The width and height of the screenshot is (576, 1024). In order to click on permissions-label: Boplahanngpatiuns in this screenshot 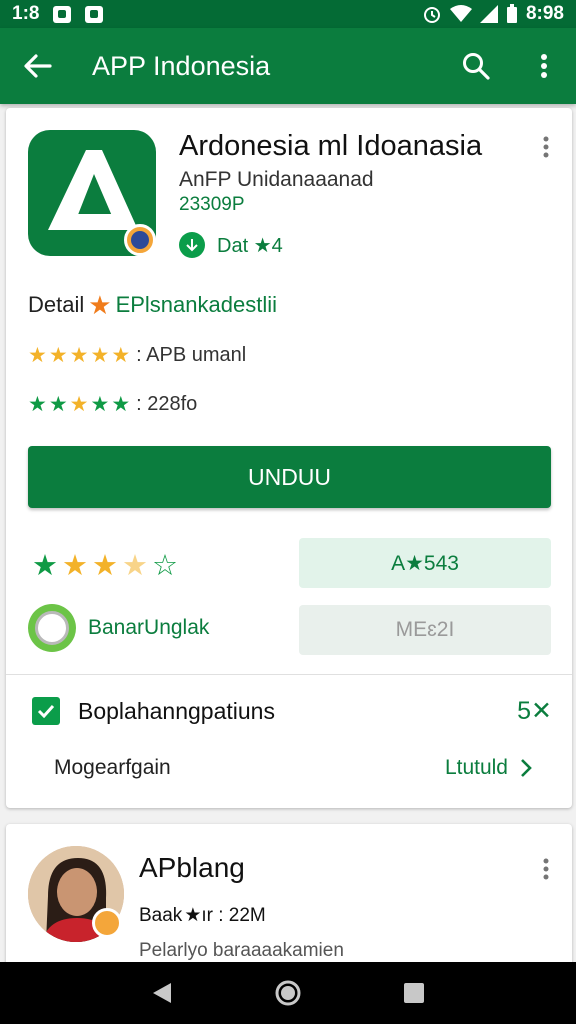, I will do `click(176, 710)`.